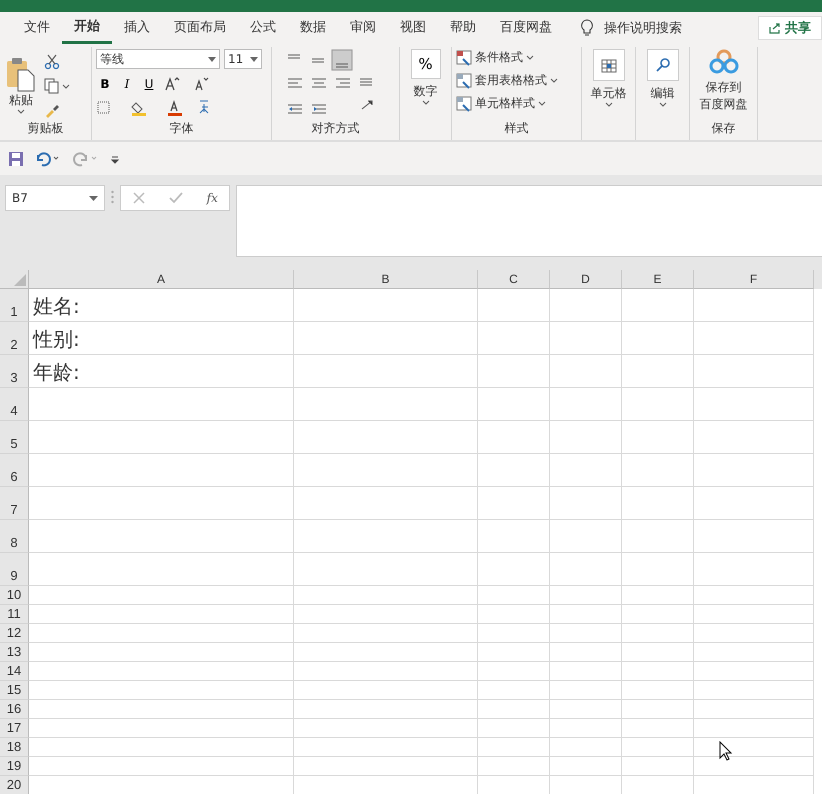  I want to click on row-header: 5, so click(14, 437).